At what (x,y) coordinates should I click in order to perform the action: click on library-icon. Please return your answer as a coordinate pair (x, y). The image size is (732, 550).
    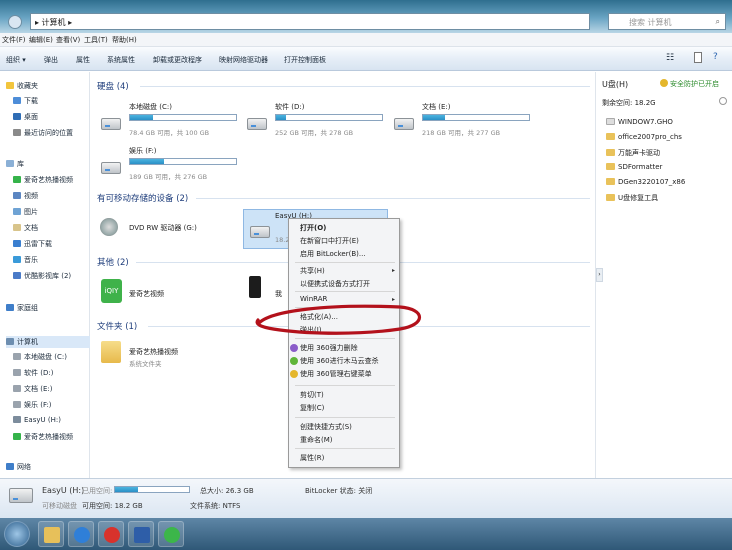
    Looking at the image, I should click on (10, 163).